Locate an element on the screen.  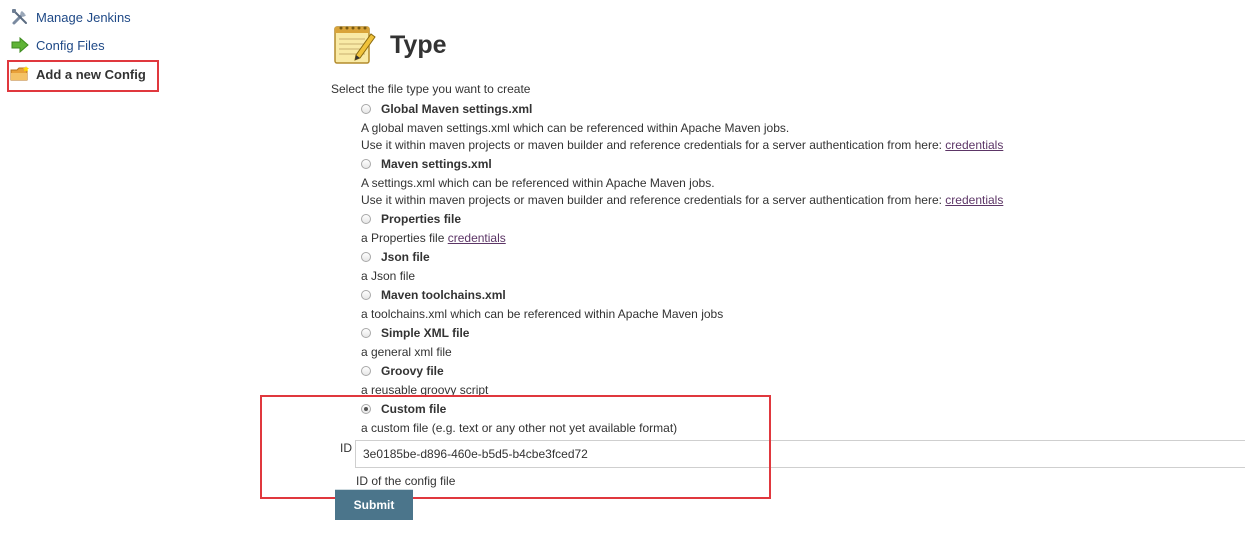
option-label: Properties file is located at coordinates (421, 219).